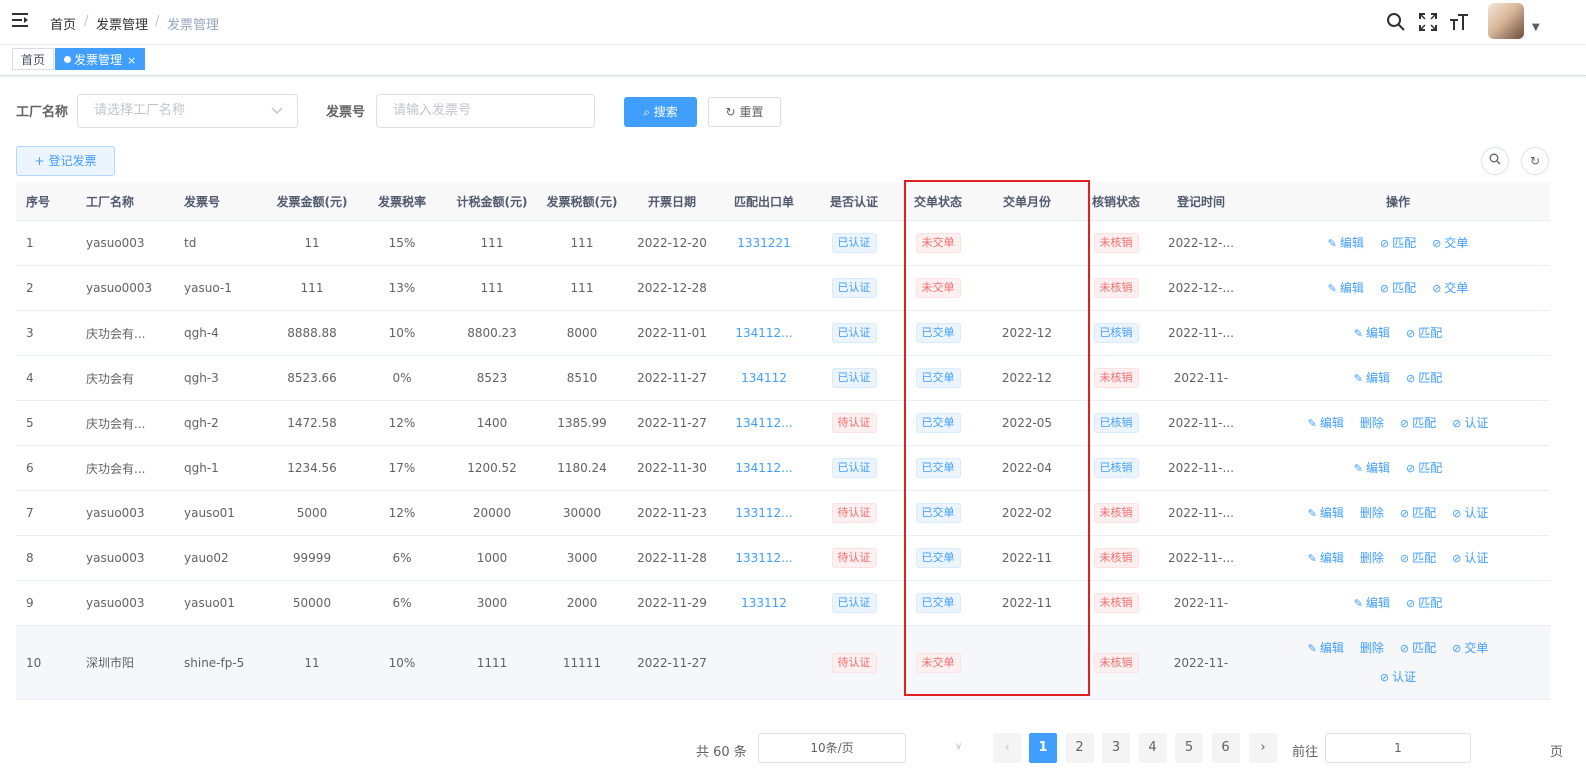 This screenshot has width=1586, height=776. I want to click on toggle-search-button, so click(1495, 161).